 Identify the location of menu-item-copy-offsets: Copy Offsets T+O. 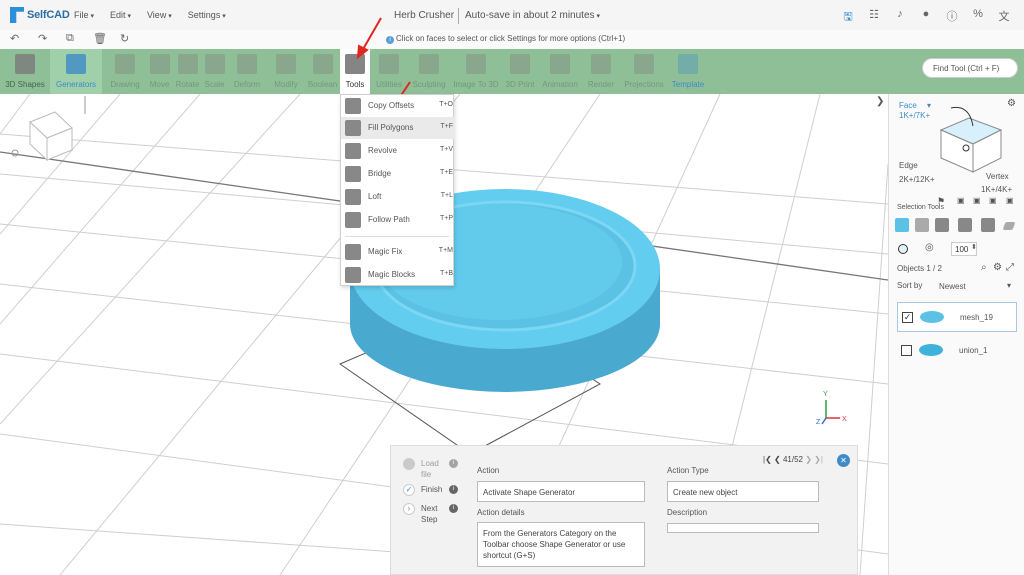
(398, 106).